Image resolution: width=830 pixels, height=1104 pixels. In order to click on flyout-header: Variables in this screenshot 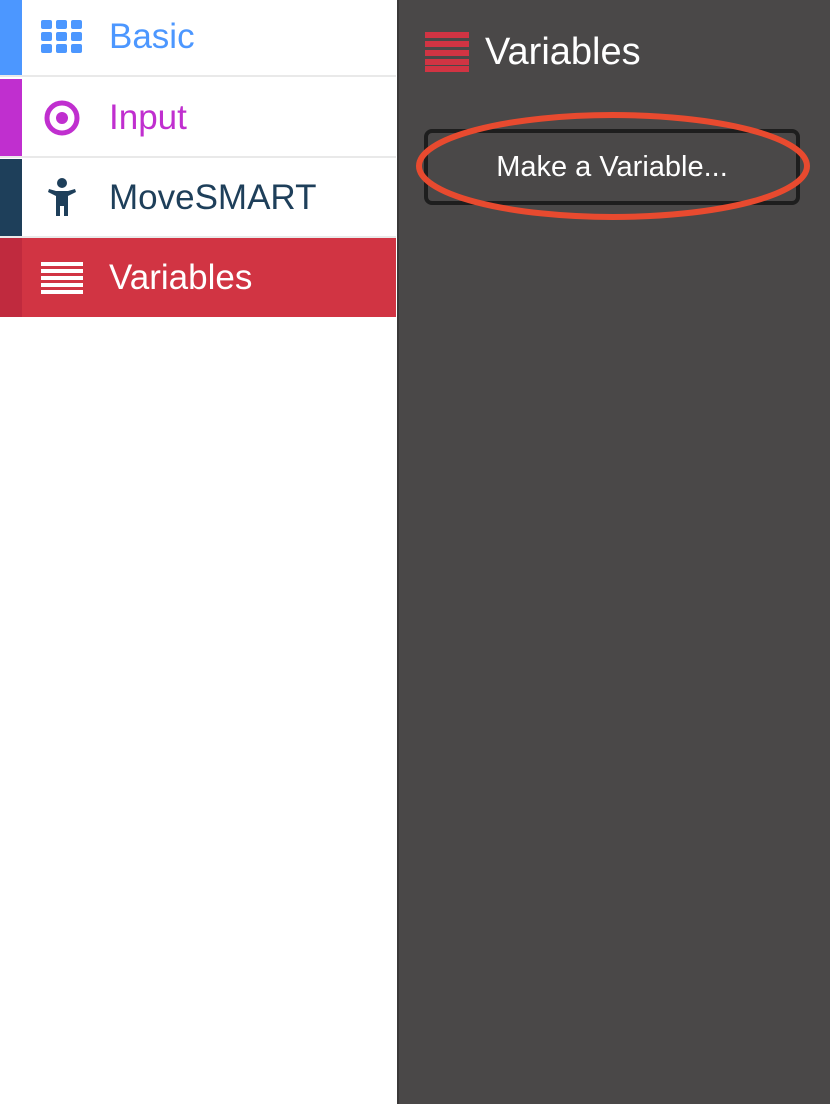, I will do `click(533, 52)`.